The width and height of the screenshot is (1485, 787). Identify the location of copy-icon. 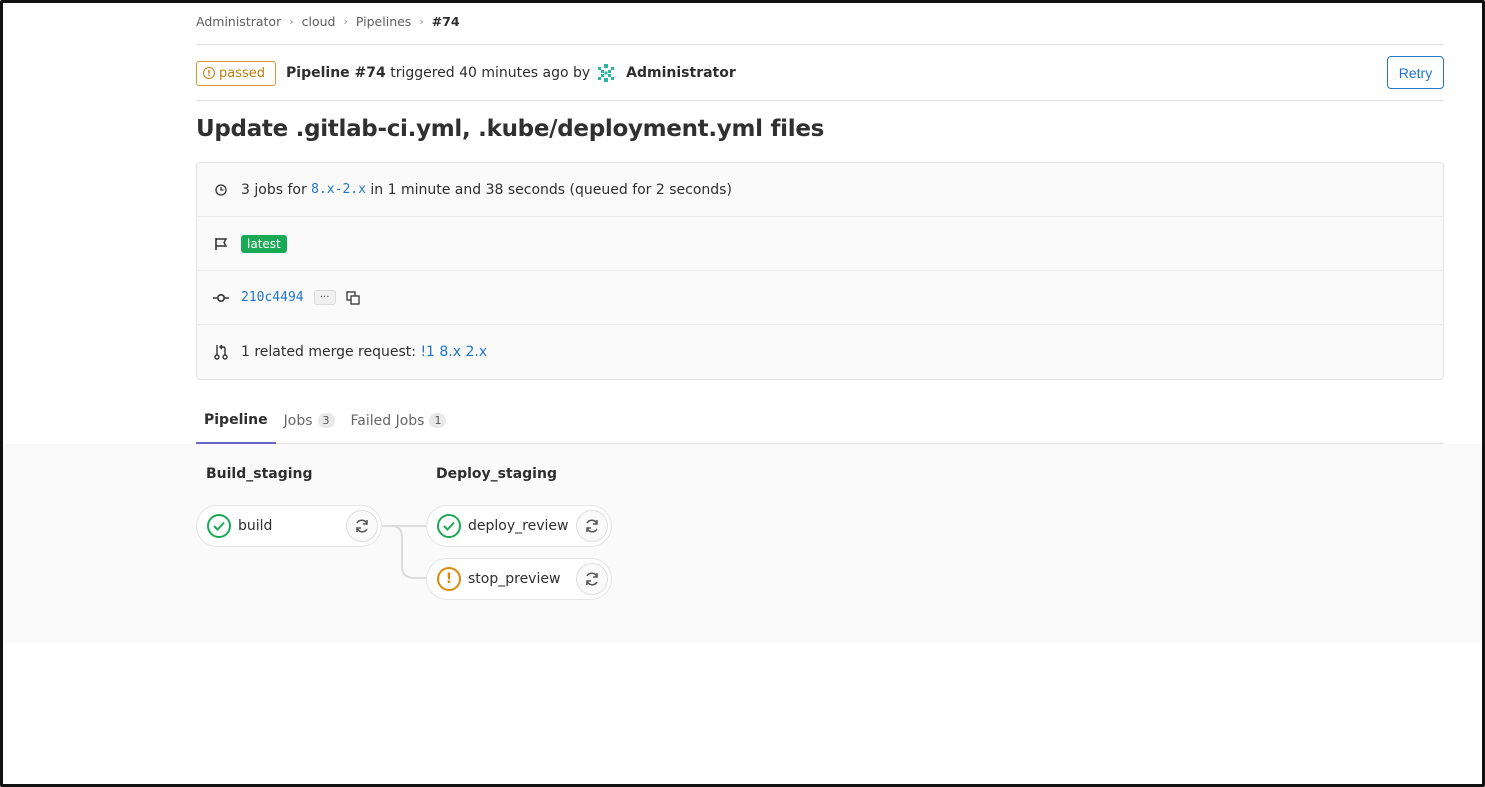
(353, 298).